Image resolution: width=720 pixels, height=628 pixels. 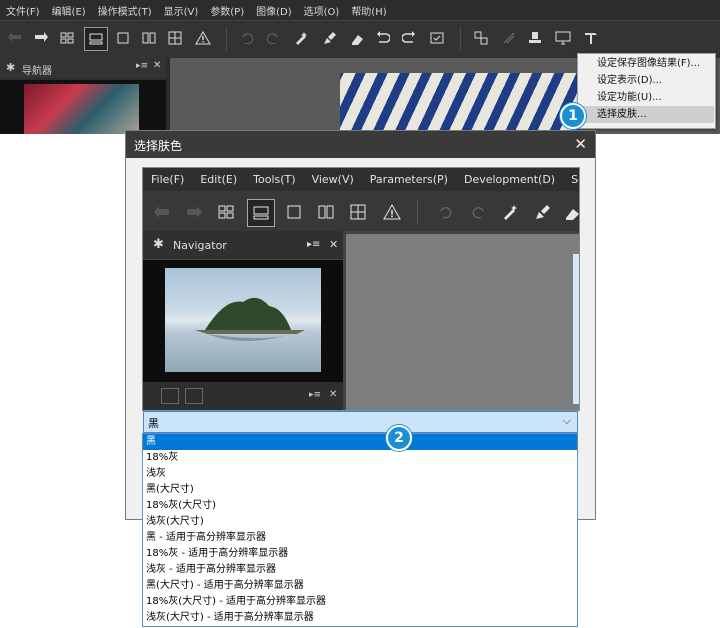 What do you see at coordinates (37, 71) in the screenshot?
I see `bg-navigator-title: 导航器` at bounding box center [37, 71].